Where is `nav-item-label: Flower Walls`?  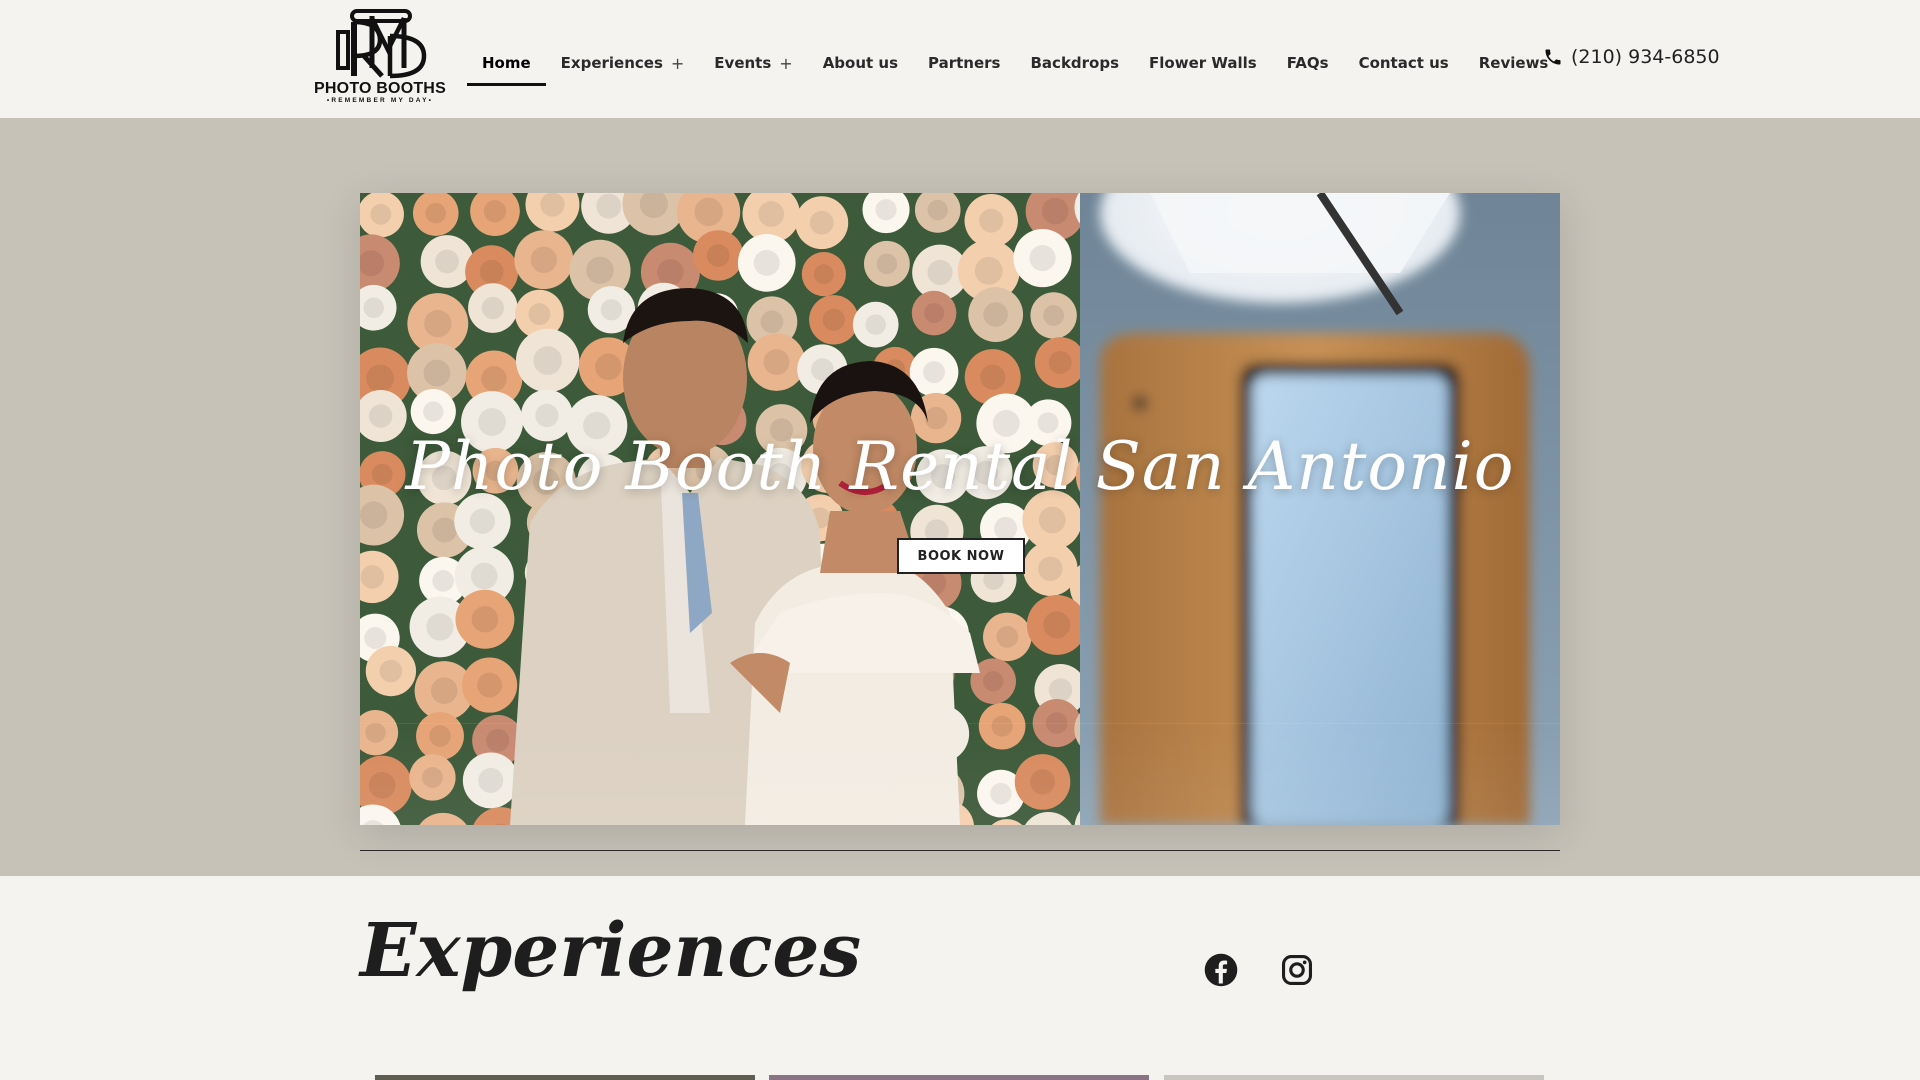
nav-item-label: Flower Walls is located at coordinates (1203, 63).